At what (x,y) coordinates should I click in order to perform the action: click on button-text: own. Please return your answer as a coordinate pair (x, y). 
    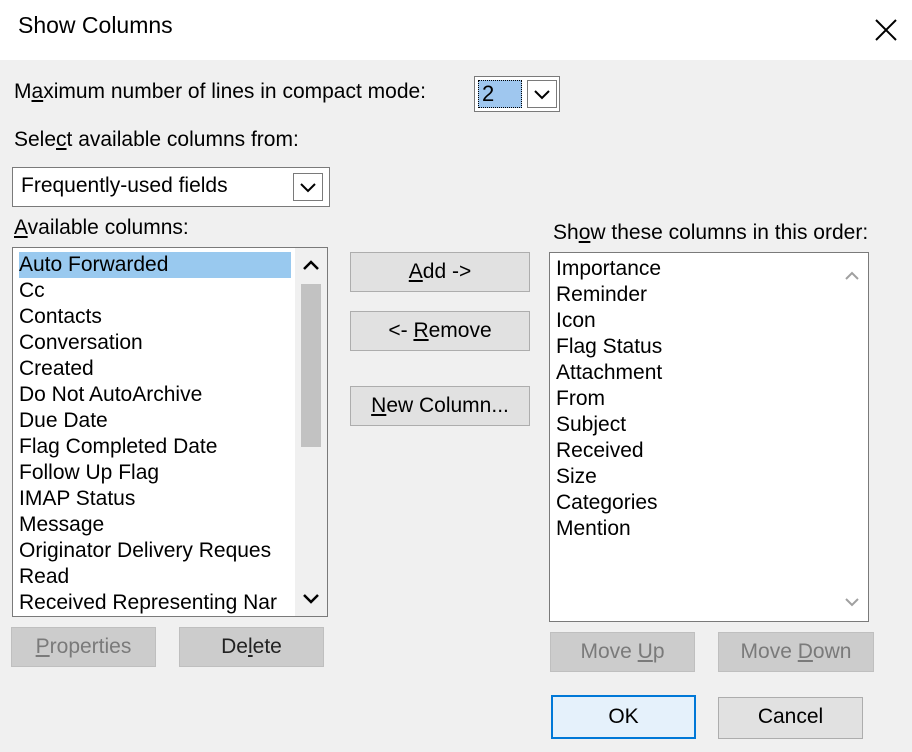
    Looking at the image, I should click on (832, 651).